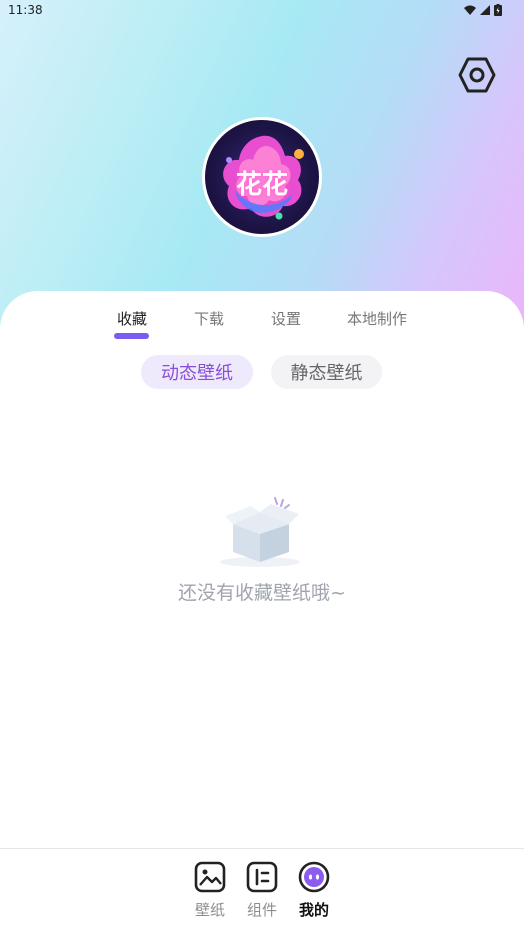 The width and height of the screenshot is (524, 933). I want to click on bottom-navigation: 壁纸 组件 我的, so click(262, 890).